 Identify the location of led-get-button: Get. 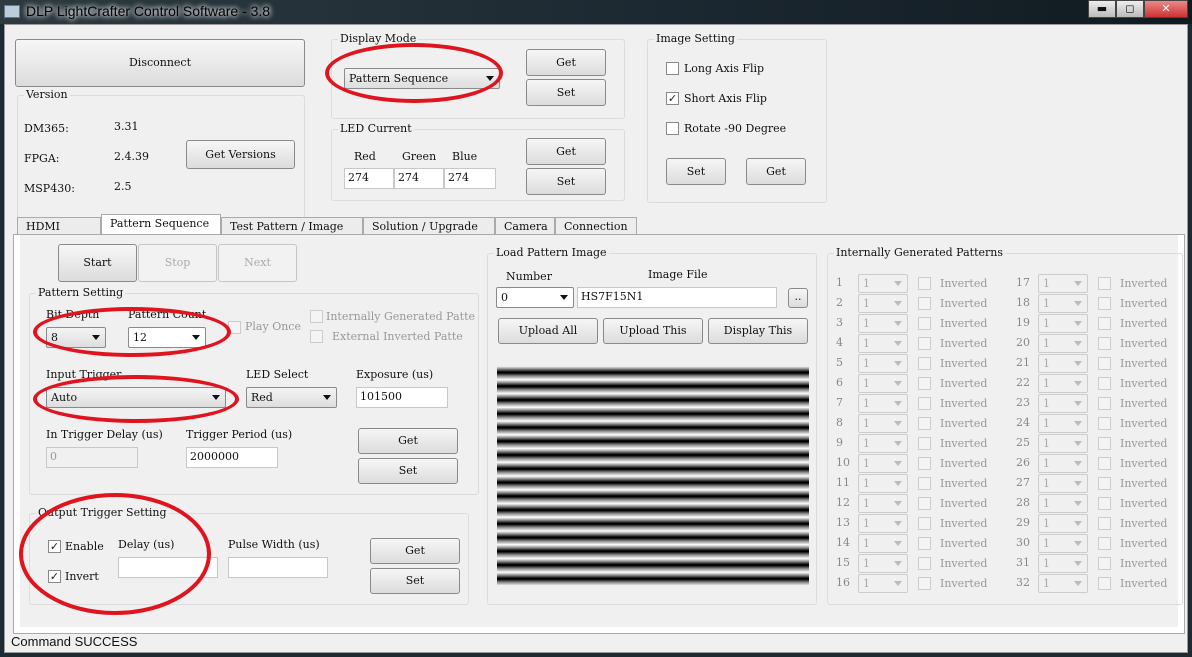
(566, 151).